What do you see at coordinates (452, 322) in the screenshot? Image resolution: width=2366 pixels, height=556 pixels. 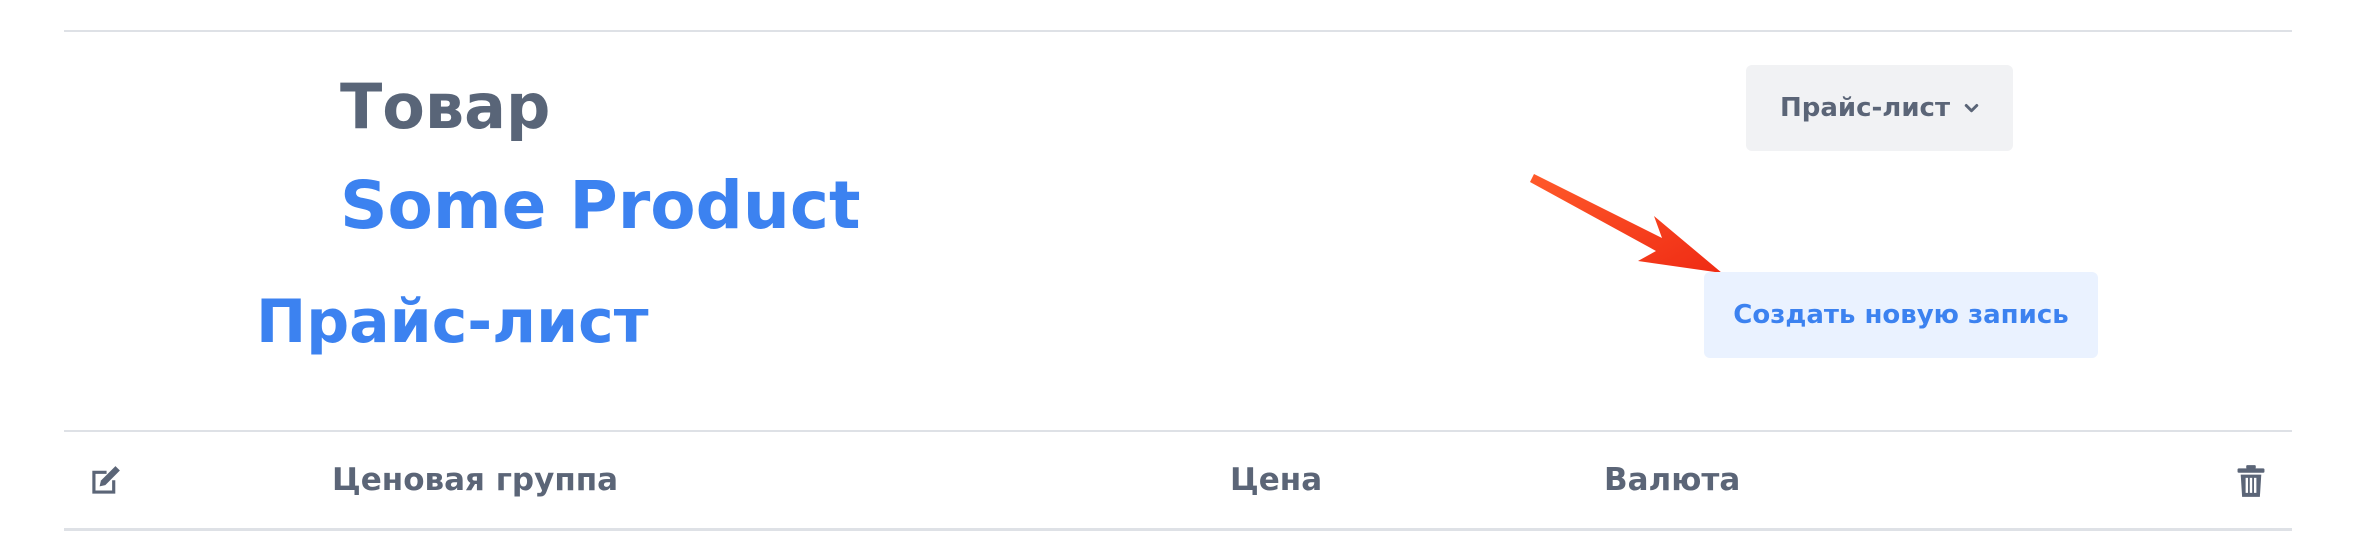 I see `section-title: Прайс-лист` at bounding box center [452, 322].